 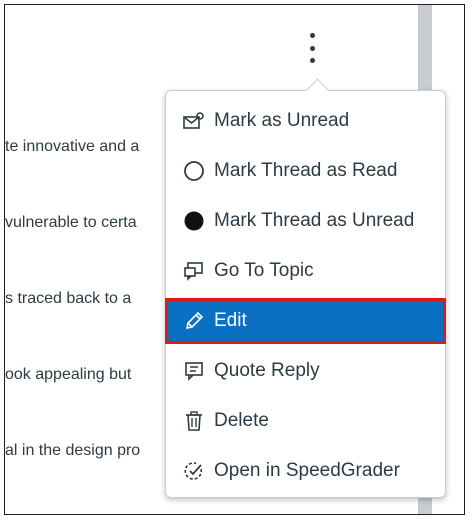 What do you see at coordinates (73, 450) in the screenshot?
I see `post-text-line: al in the design pro` at bounding box center [73, 450].